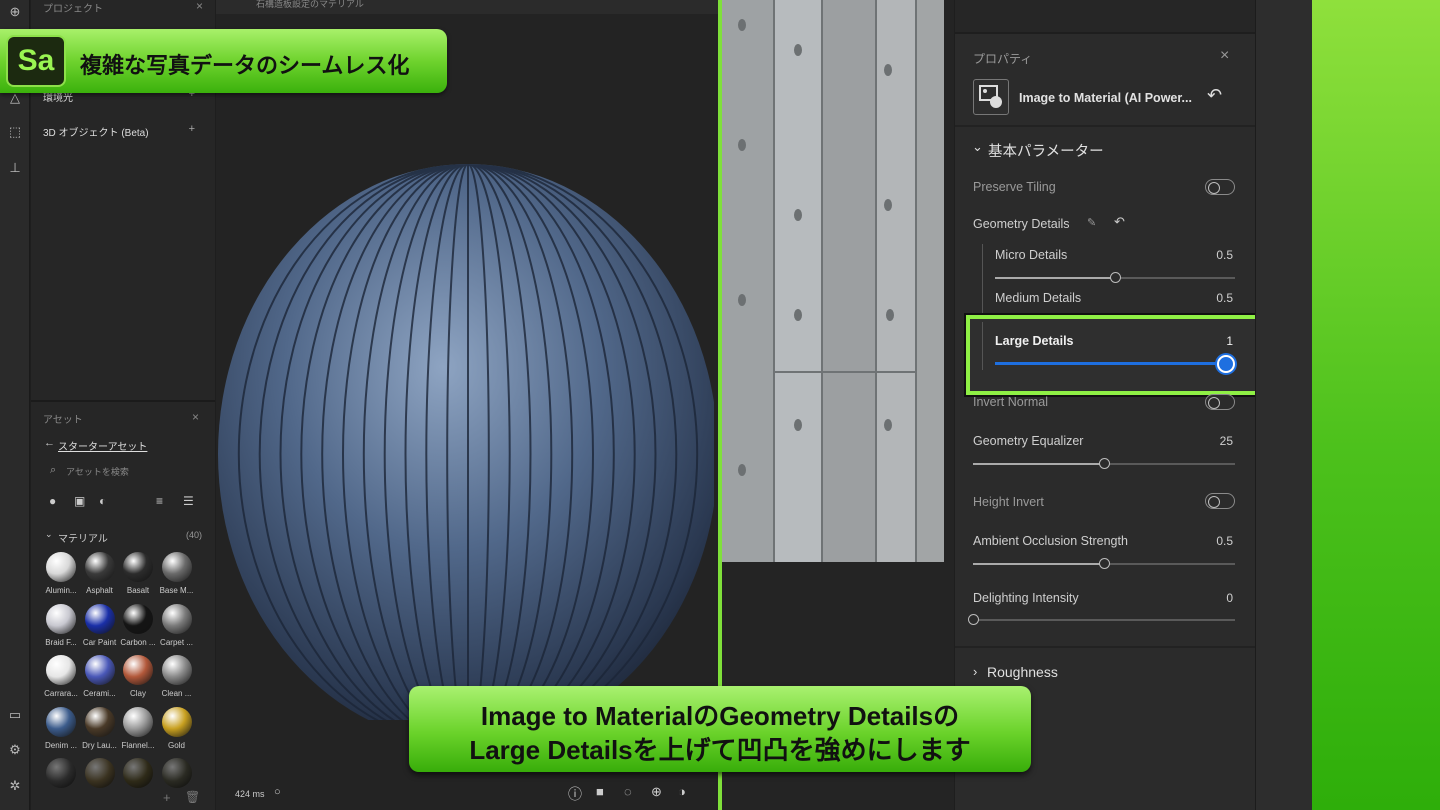 The width and height of the screenshot is (1440, 810). What do you see at coordinates (1028, 441) in the screenshot?
I see `geometry-equalizer-label: Geometry Equalizer` at bounding box center [1028, 441].